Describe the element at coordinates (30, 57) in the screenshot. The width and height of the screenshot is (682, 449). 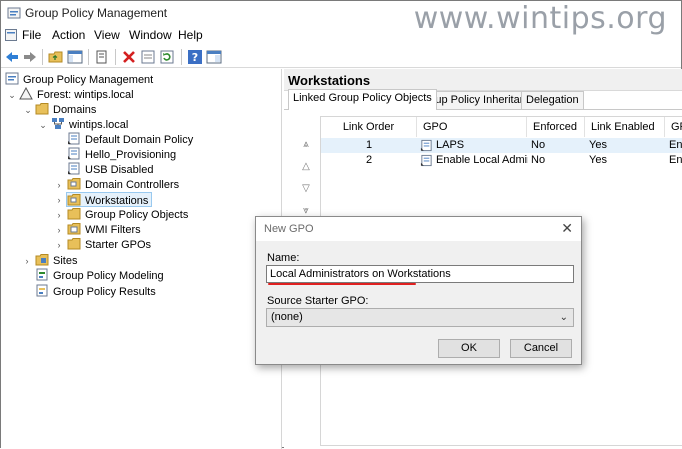
I see `forward-arrow-icon` at that location.